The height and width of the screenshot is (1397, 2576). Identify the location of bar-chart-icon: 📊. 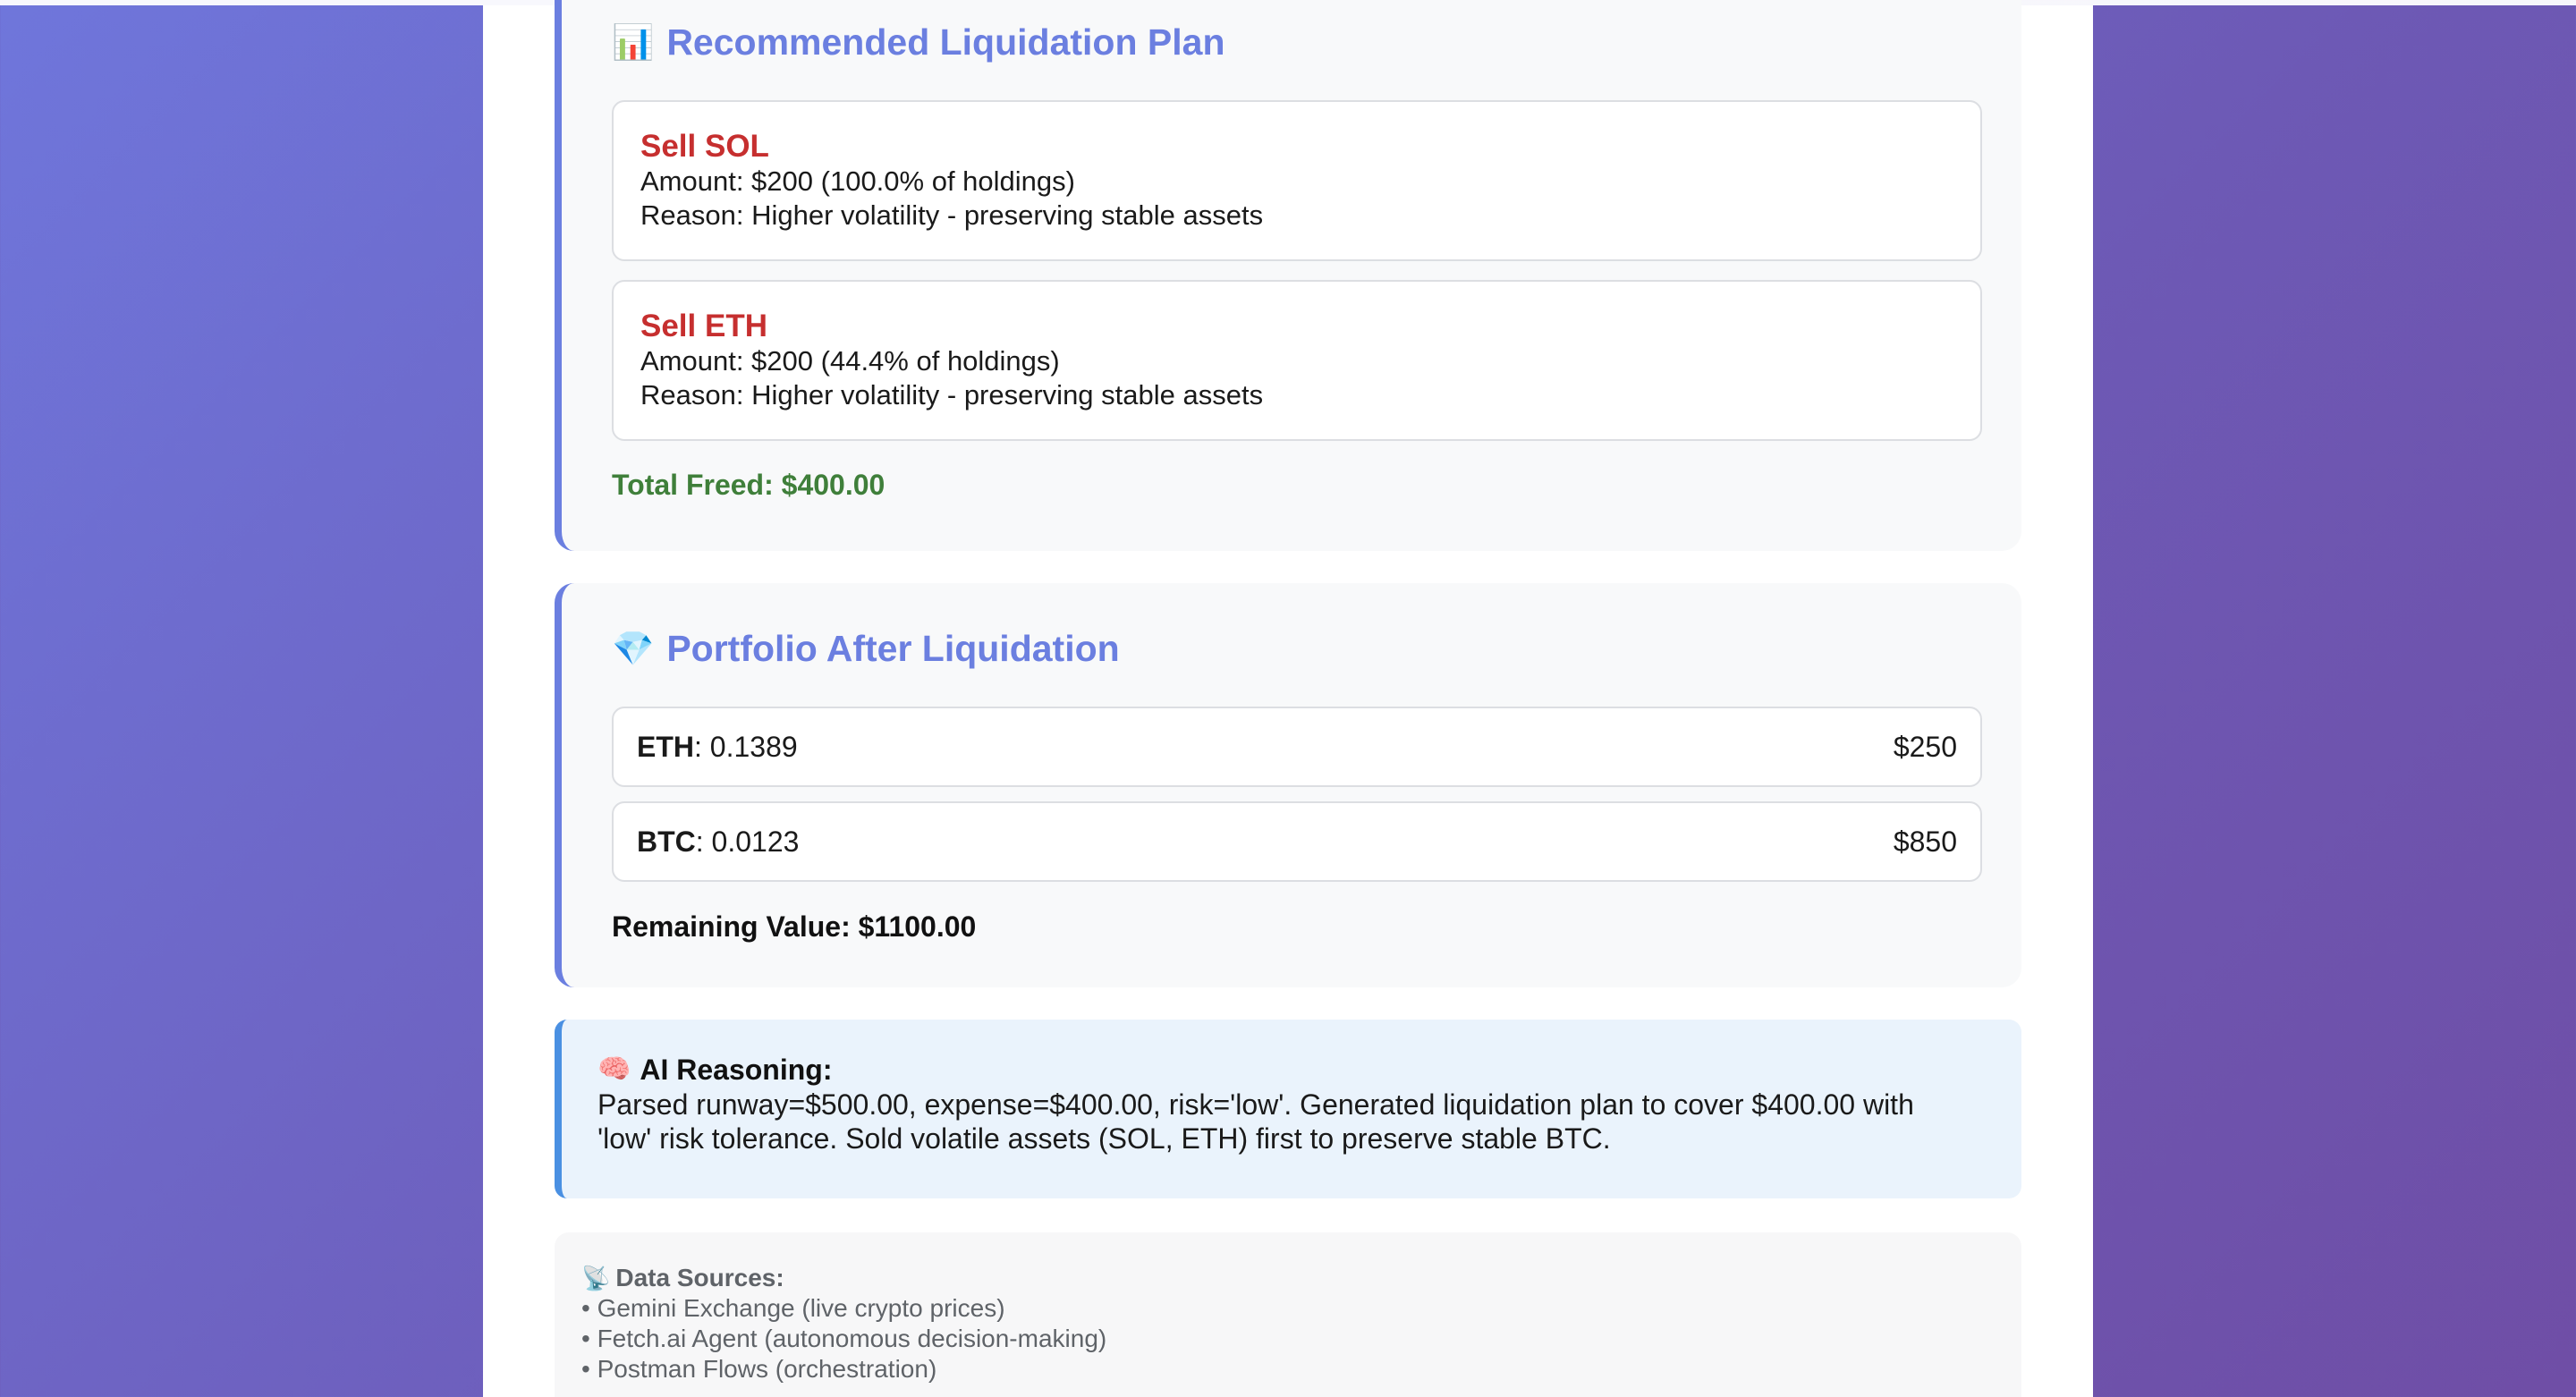
(633, 43).